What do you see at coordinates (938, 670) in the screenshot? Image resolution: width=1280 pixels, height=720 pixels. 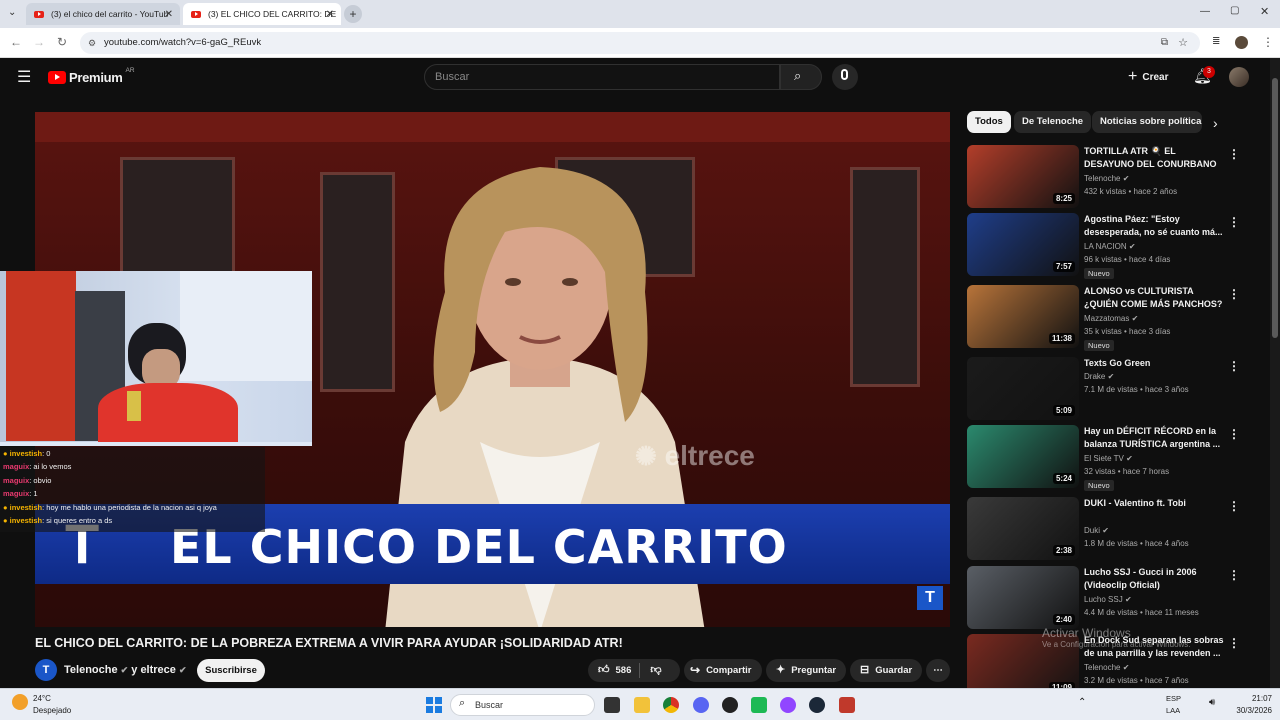 I see `more-actions-button: ⋯` at bounding box center [938, 670].